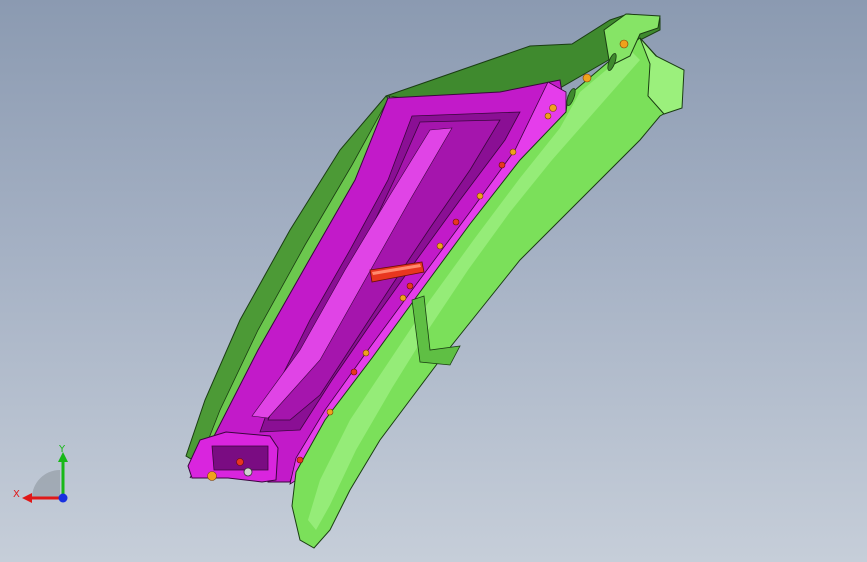 The image size is (867, 562). I want to click on x-axis-arrow, so click(27, 498).